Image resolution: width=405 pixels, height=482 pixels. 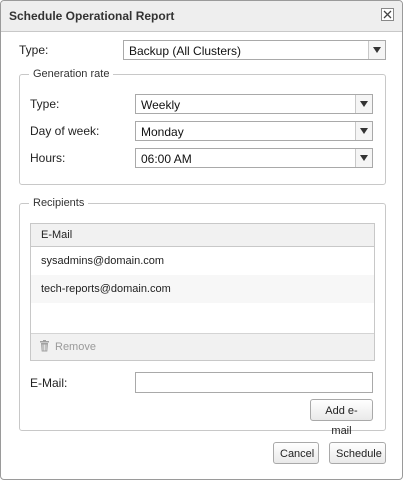 What do you see at coordinates (65, 131) in the screenshot?
I see `day-of-week-label: Day of week:` at bounding box center [65, 131].